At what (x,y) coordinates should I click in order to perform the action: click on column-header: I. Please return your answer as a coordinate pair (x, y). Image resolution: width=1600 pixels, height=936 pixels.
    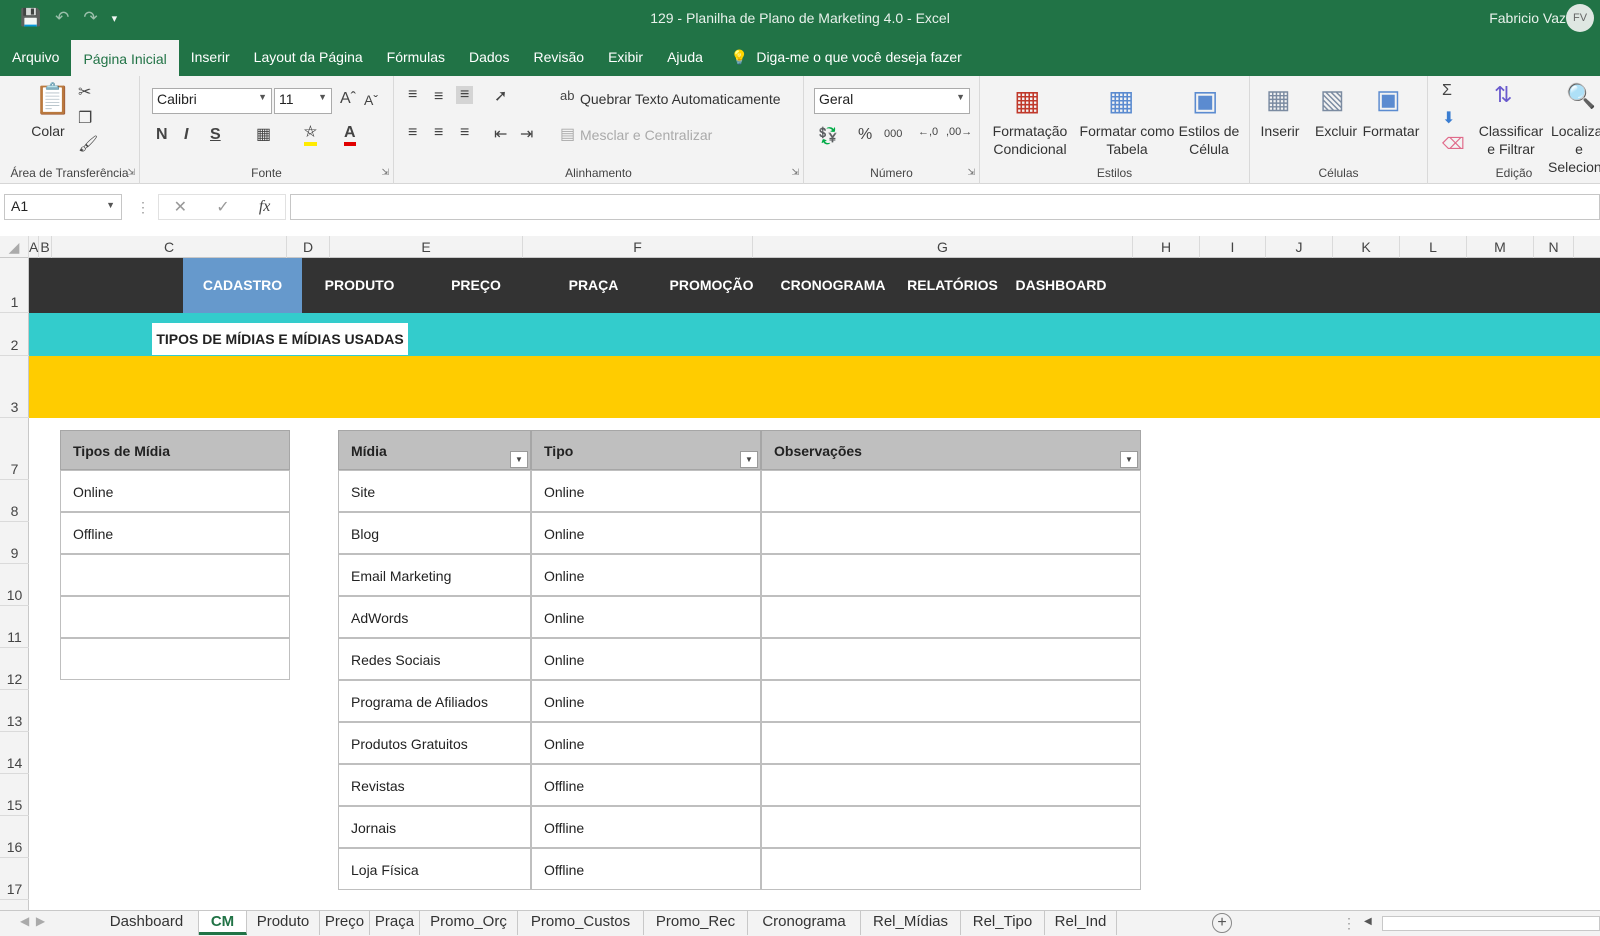
    Looking at the image, I should click on (1233, 247).